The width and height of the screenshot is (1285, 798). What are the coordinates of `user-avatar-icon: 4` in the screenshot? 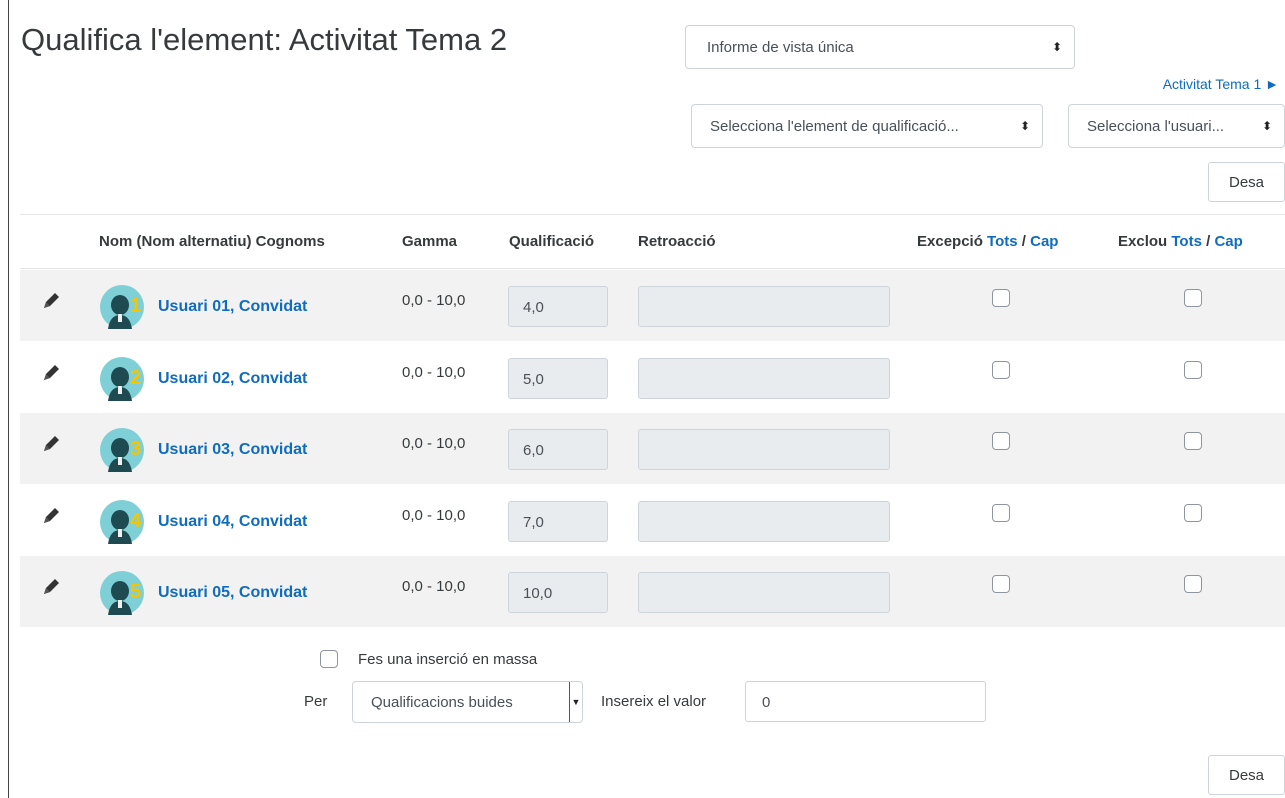 It's located at (122, 521).